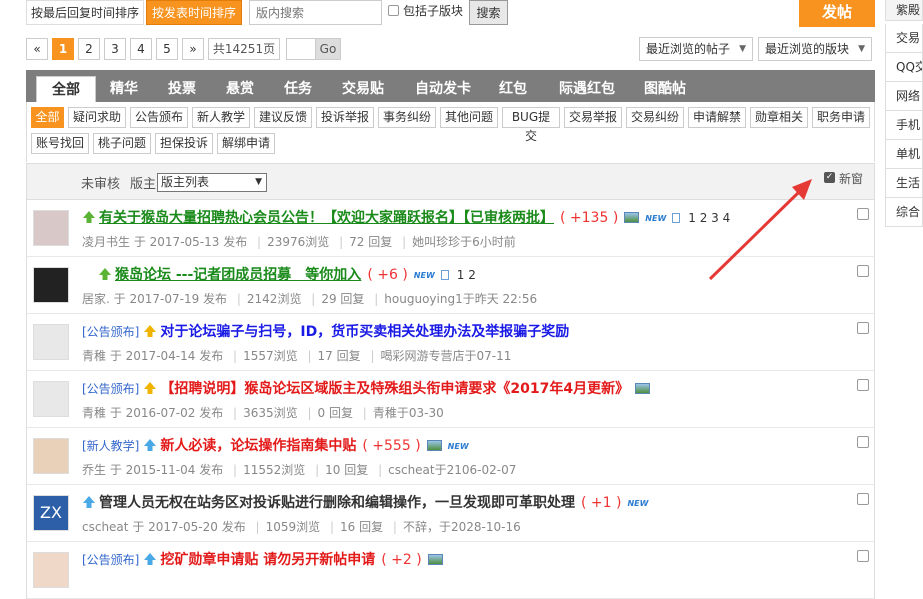 This screenshot has width=923, height=599. Describe the element at coordinates (815, 49) in the screenshot. I see `recent-forums-dropdown: 最近浏览的版块 ▼` at that location.